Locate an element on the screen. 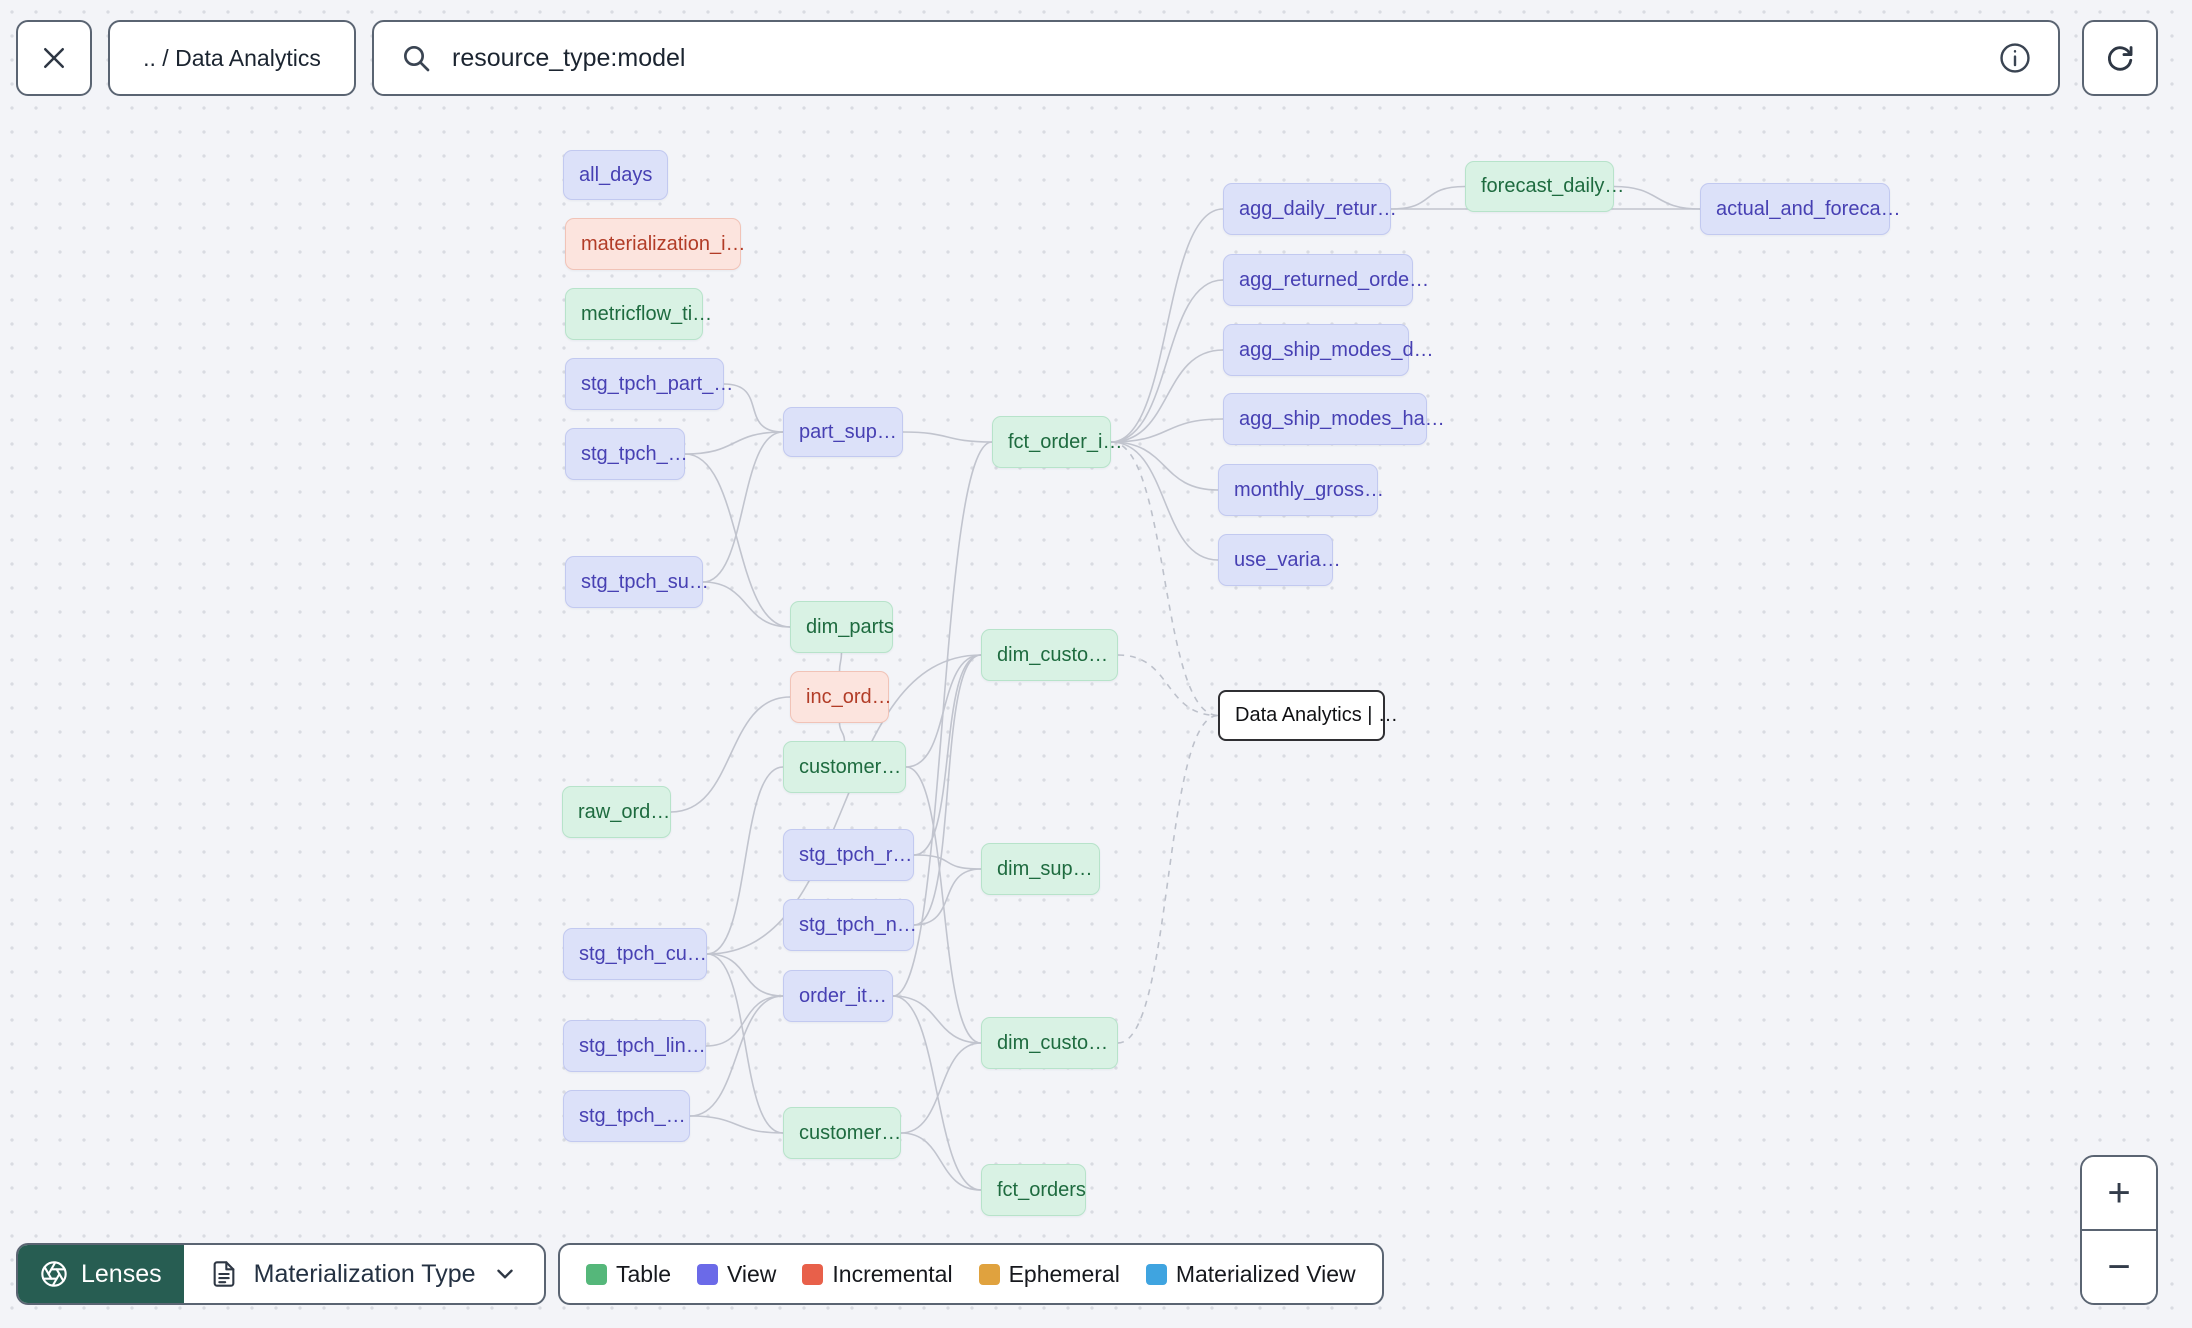 Image resolution: width=2192 pixels, height=1328 pixels. document-icon is located at coordinates (224, 1274).